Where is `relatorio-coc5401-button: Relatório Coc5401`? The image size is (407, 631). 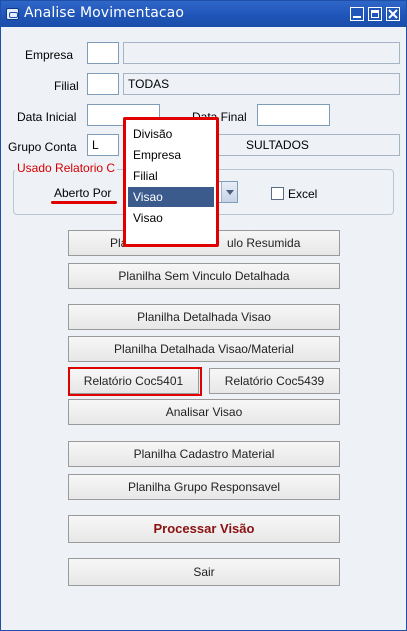 relatorio-coc5401-button: Relatório Coc5401 is located at coordinates (133, 381).